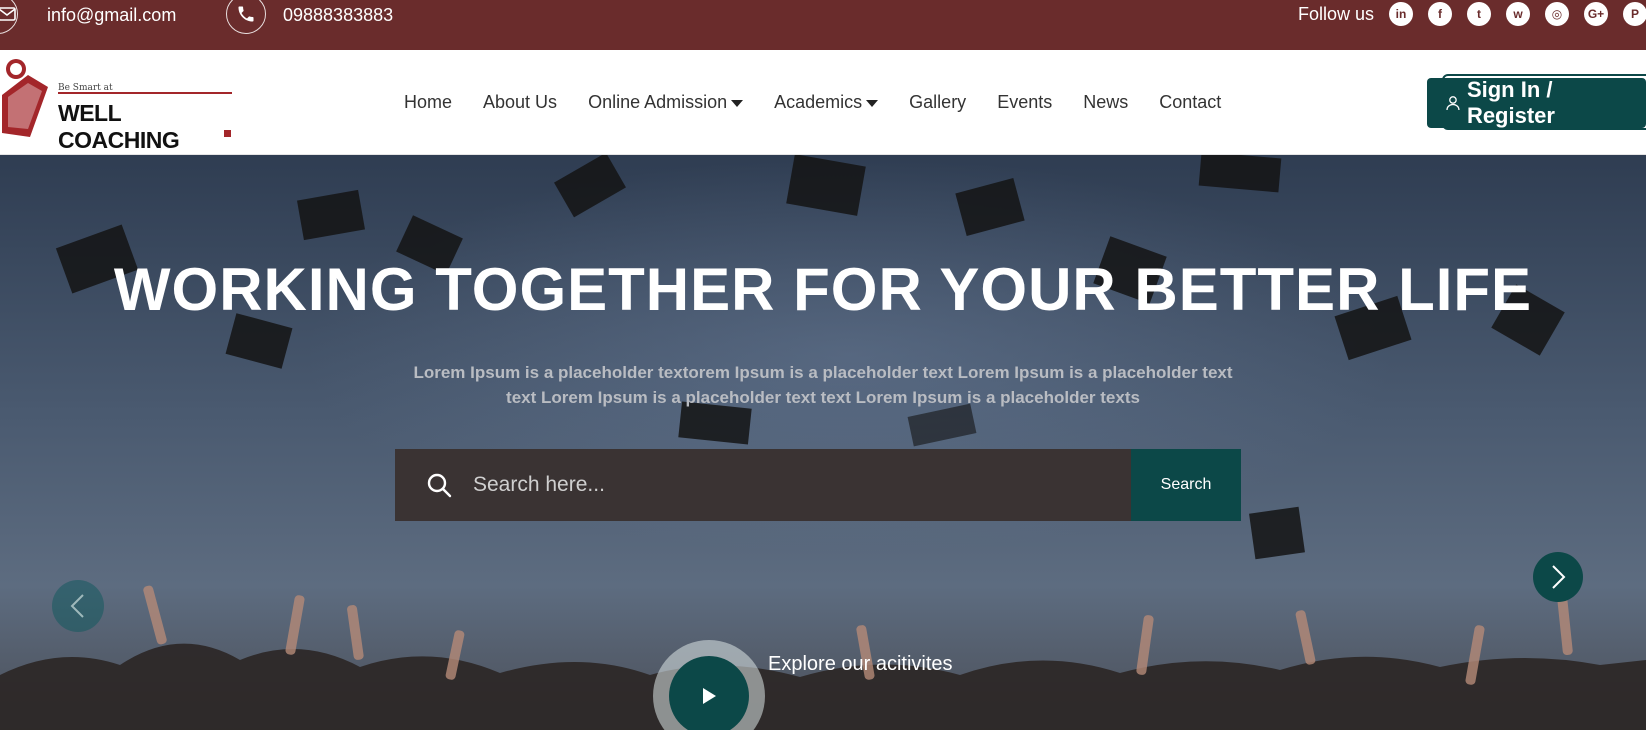  What do you see at coordinates (860, 664) in the screenshot?
I see `explore-activities-link: Explore our acitivites` at bounding box center [860, 664].